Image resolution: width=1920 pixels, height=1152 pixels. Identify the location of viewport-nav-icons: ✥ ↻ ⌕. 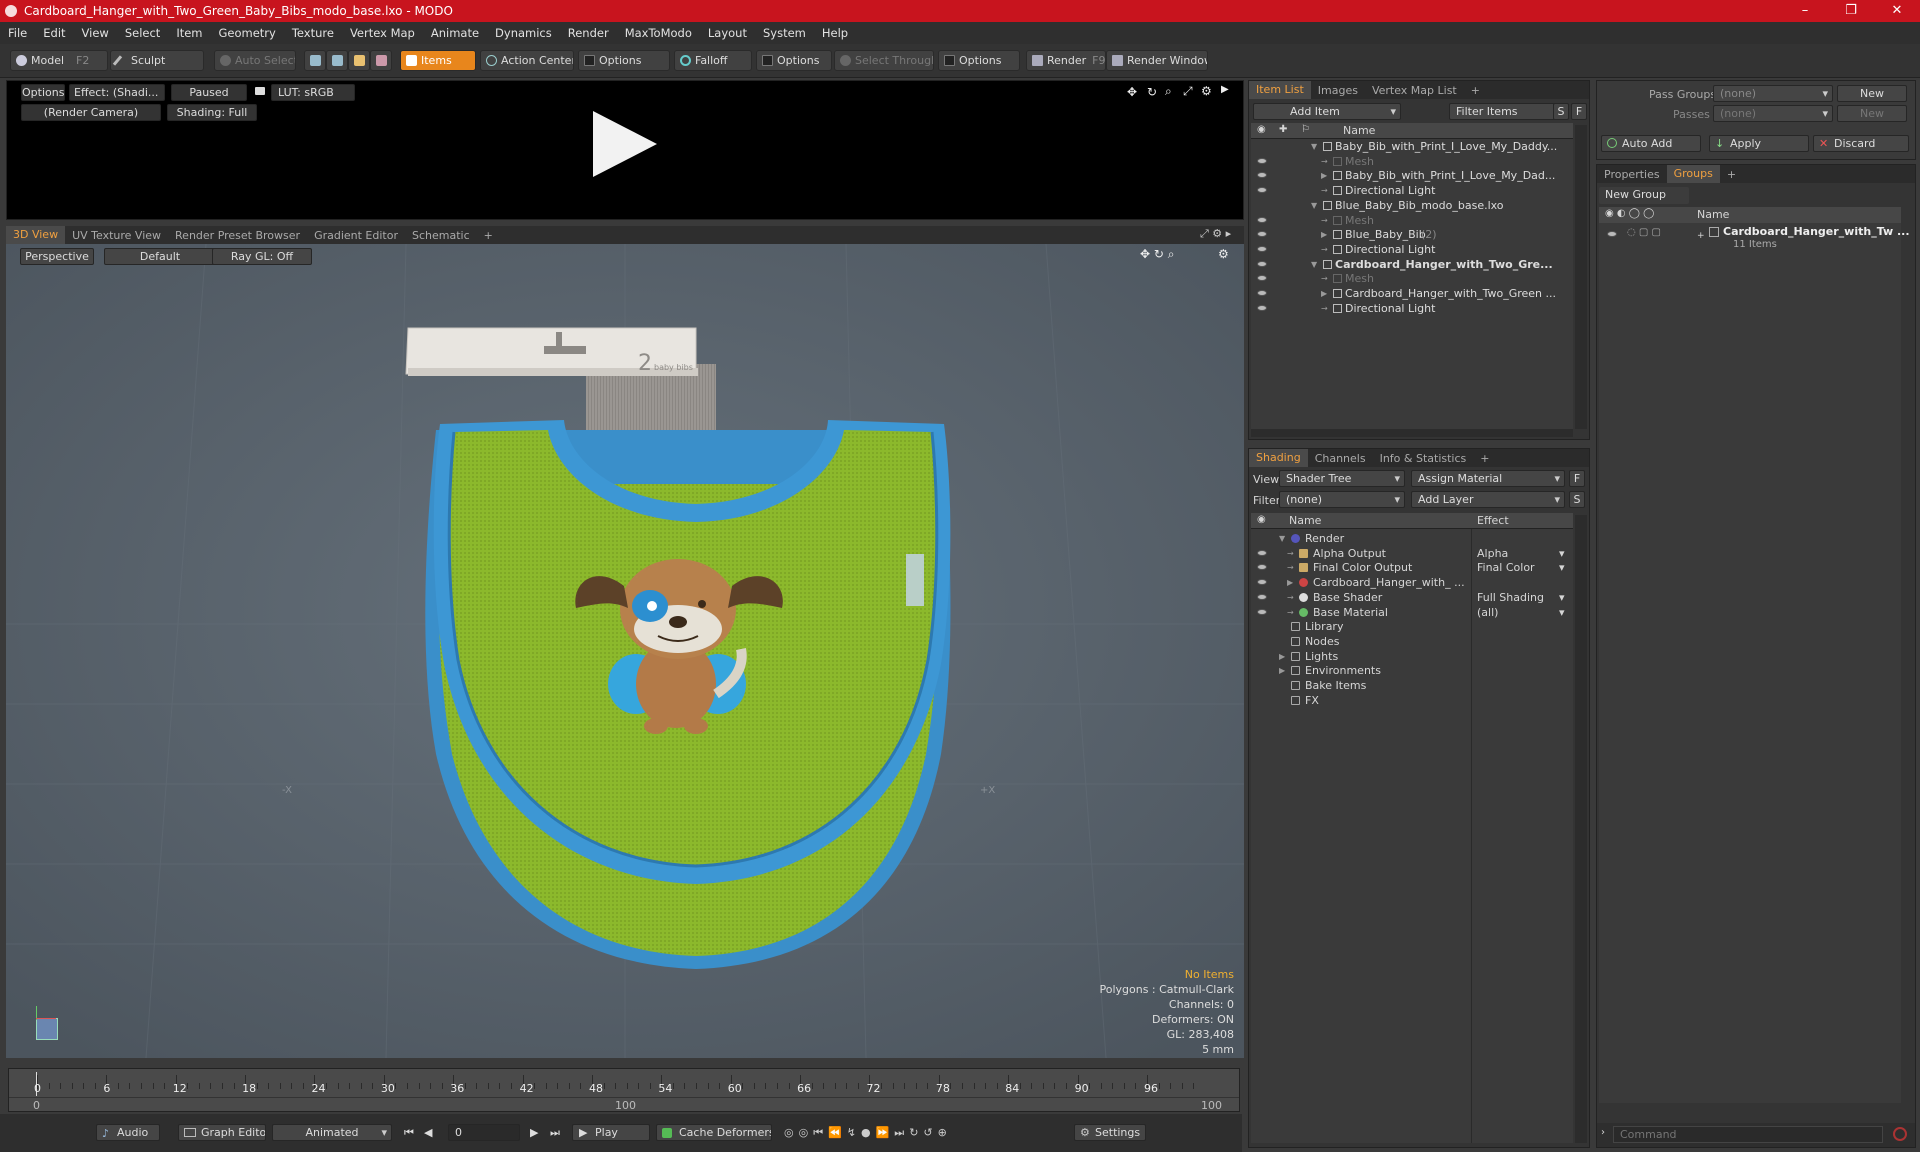
(1157, 254).